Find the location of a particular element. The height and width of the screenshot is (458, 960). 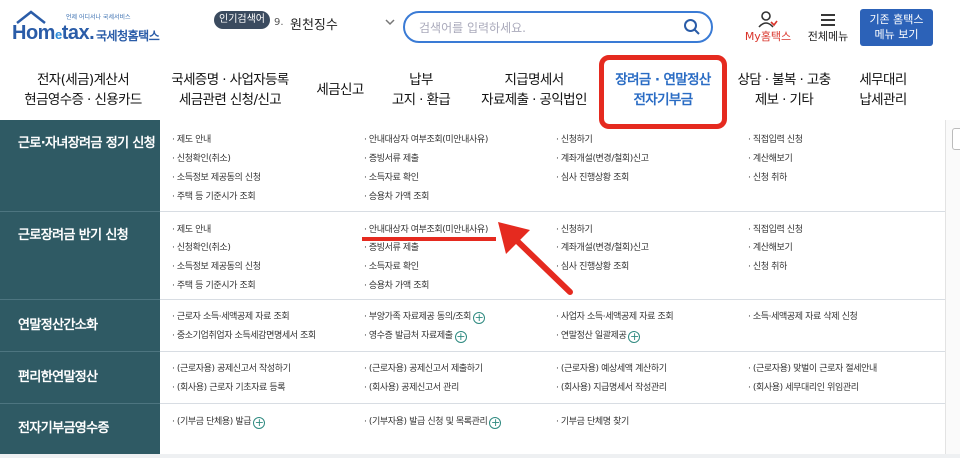

highlight-box is located at coordinates (663, 92).